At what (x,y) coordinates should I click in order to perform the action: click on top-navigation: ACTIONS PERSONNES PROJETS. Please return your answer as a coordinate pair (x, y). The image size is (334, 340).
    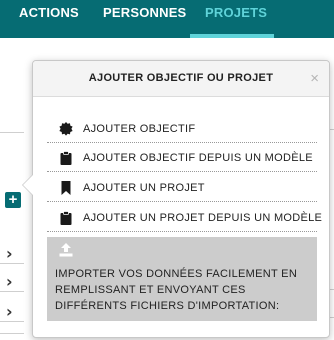
    Looking at the image, I should click on (167, 19).